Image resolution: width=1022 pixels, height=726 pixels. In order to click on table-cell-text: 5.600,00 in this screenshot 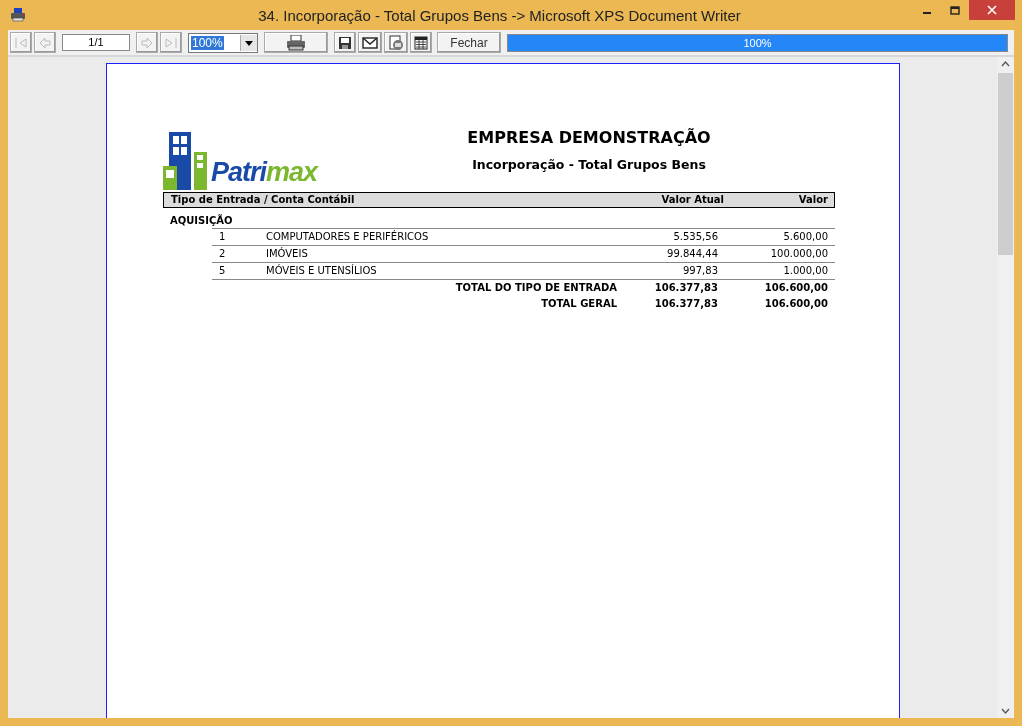, I will do `click(805, 237)`.